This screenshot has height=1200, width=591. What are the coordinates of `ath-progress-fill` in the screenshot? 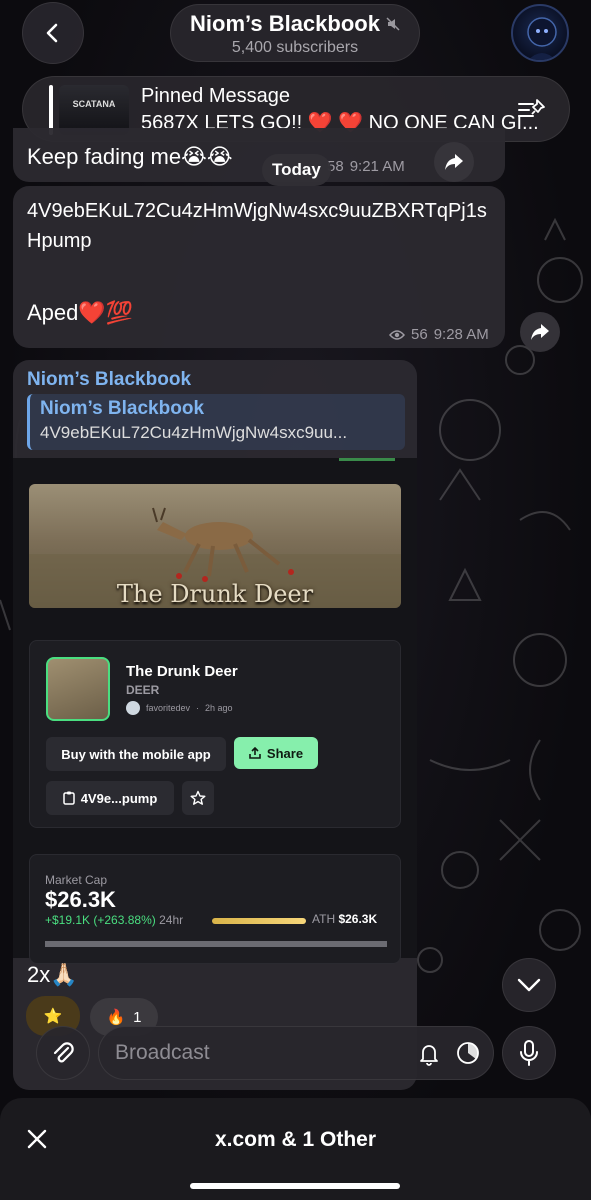 It's located at (259, 921).